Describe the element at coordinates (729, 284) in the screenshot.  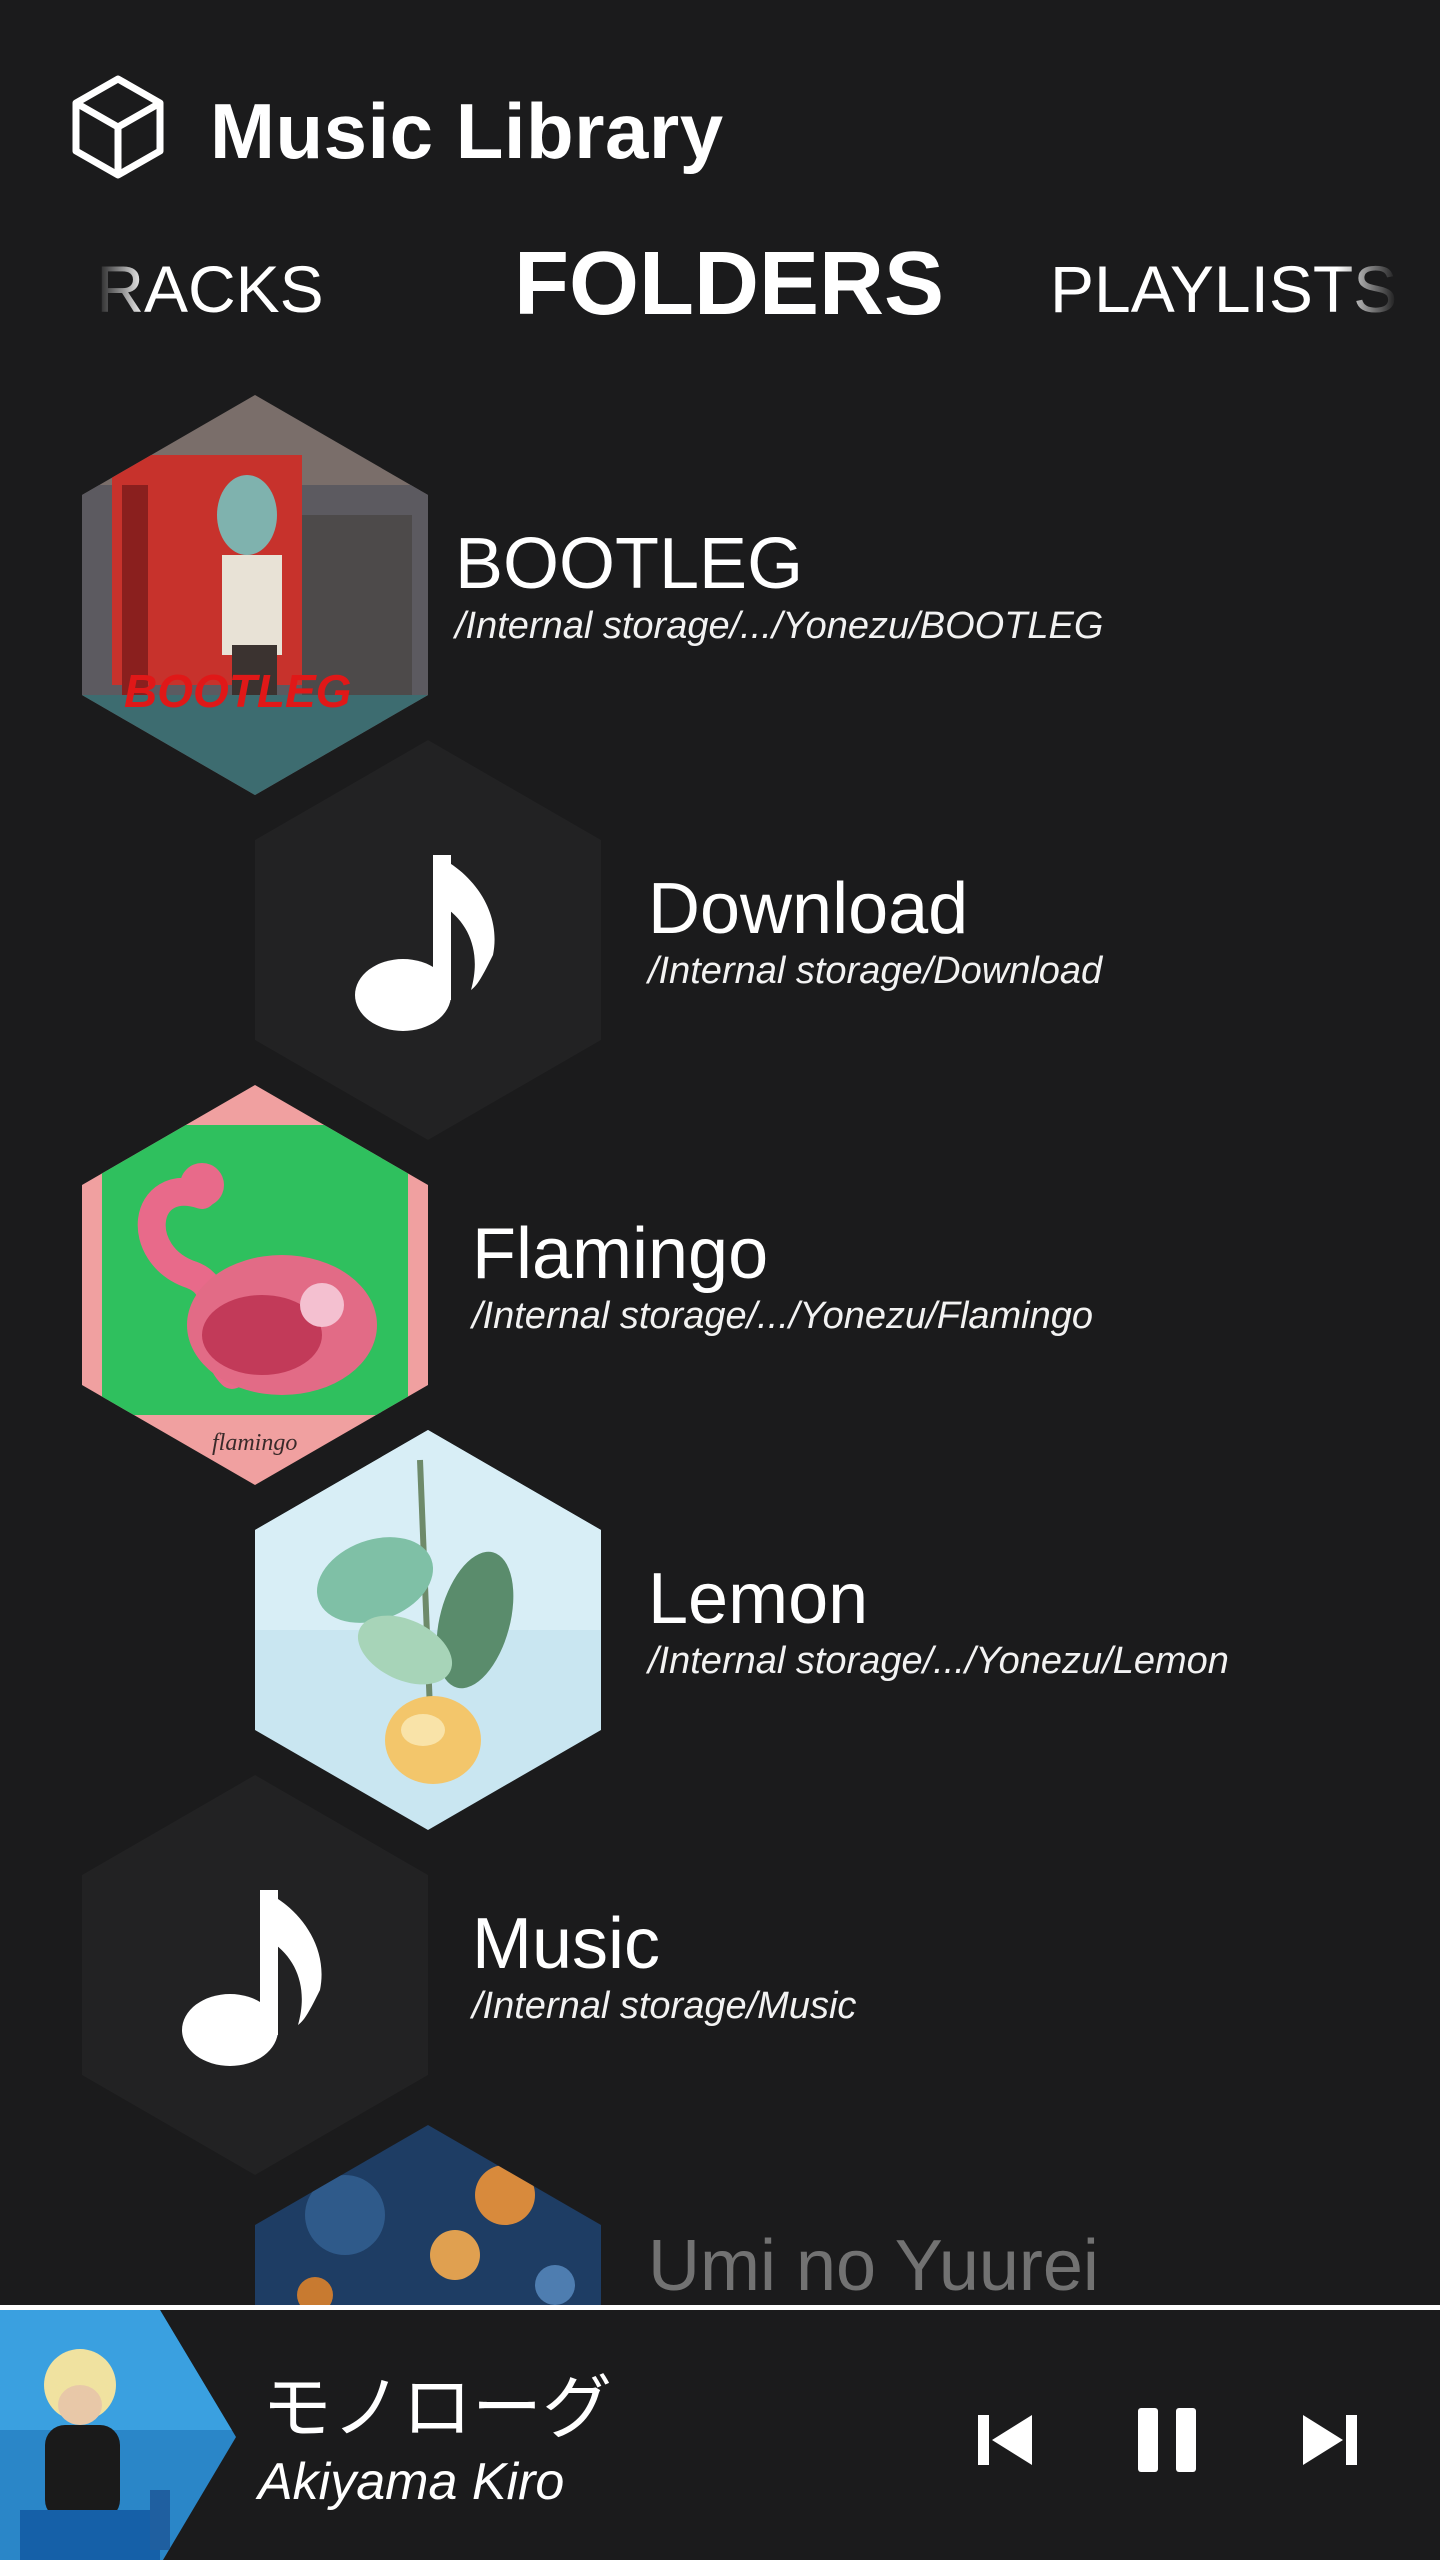
I see `tab-folders: FOLDERS` at that location.